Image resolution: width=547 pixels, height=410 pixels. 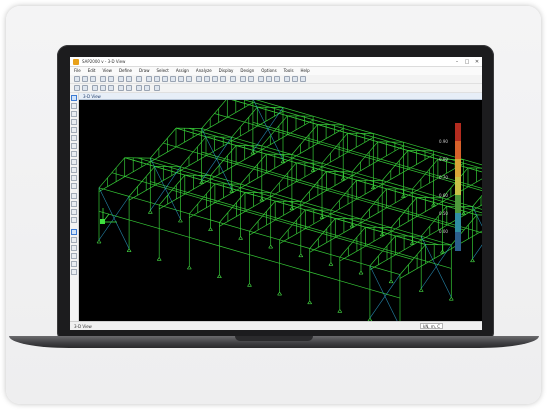 I want to click on select-all-icon, so click(x=121, y=88).